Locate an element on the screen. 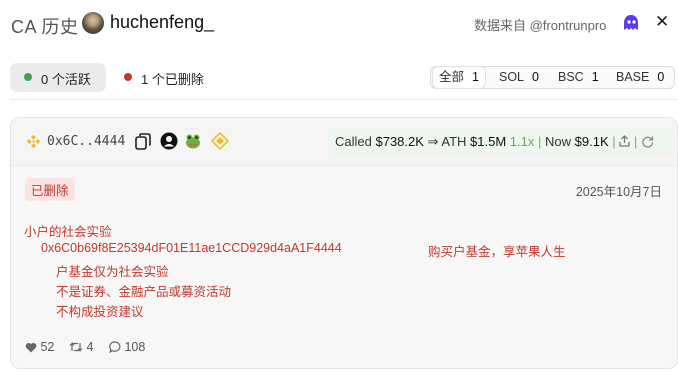 This screenshot has height=375, width=678. chain-filter-sol-label: SOL is located at coordinates (512, 77).